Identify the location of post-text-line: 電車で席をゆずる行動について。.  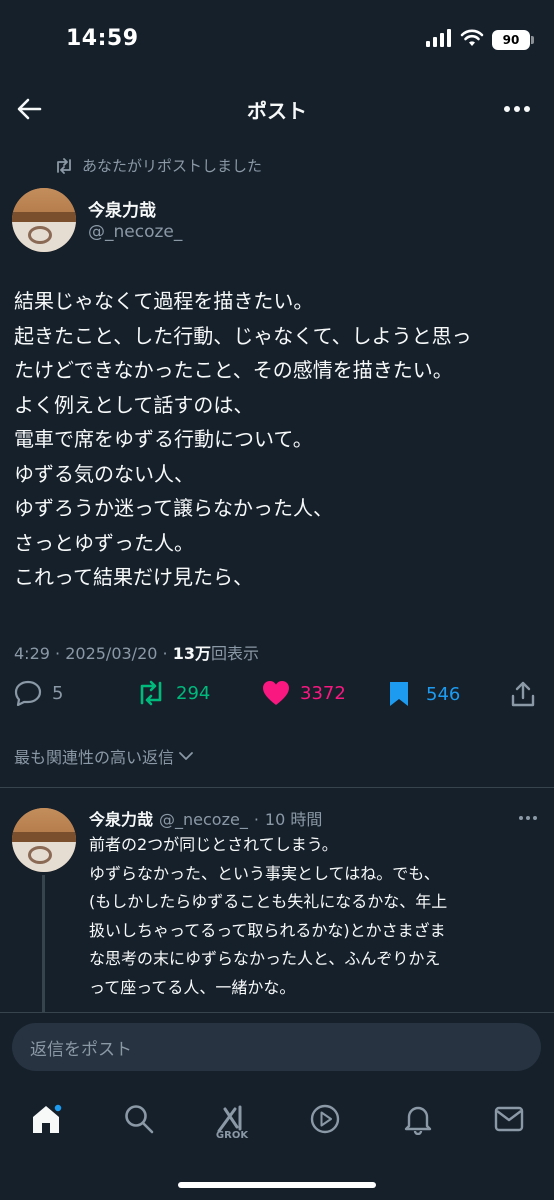
(163, 439).